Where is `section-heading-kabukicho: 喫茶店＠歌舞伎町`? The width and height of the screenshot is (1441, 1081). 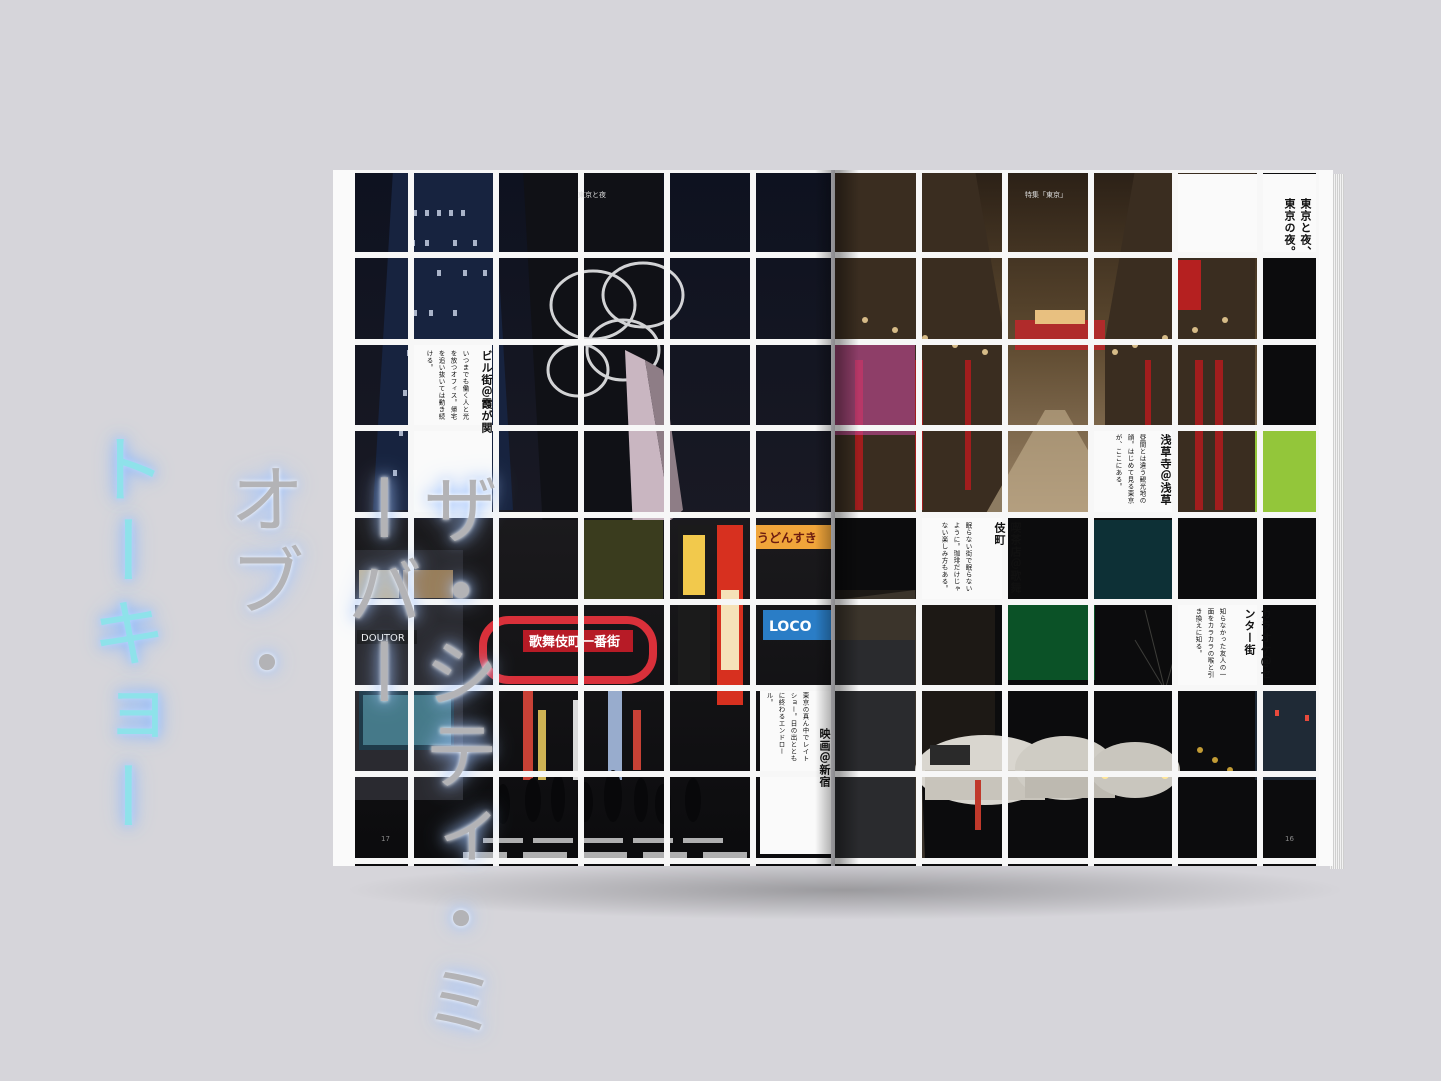
section-heading-kabukicho: 喫茶店＠歌舞伎町 is located at coordinates (1007, 558).